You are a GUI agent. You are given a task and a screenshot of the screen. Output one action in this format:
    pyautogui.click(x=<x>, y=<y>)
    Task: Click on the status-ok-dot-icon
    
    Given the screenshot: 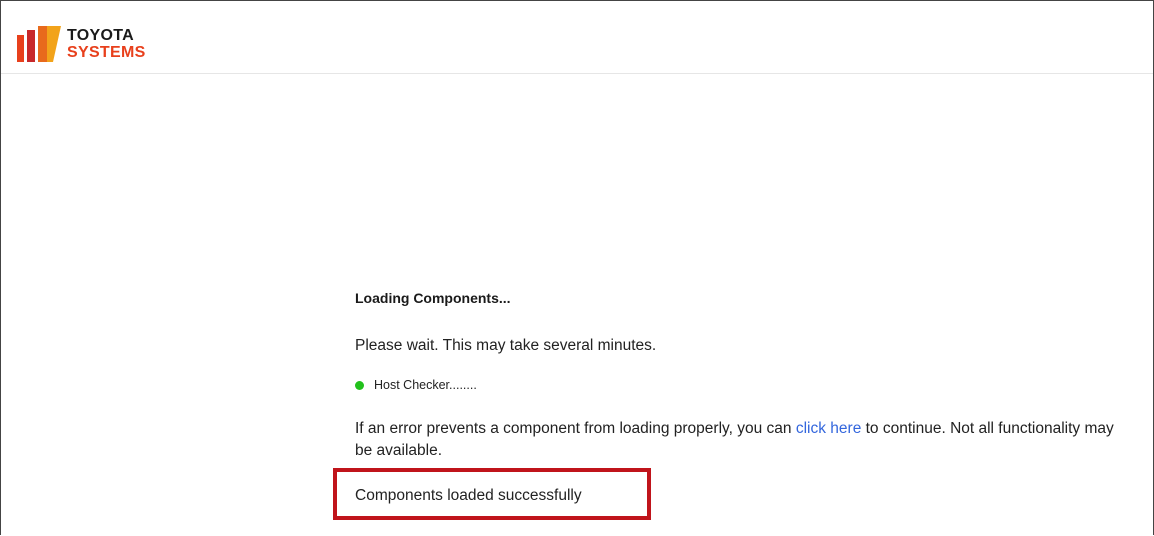 What is the action you would take?
    pyautogui.click(x=359, y=385)
    